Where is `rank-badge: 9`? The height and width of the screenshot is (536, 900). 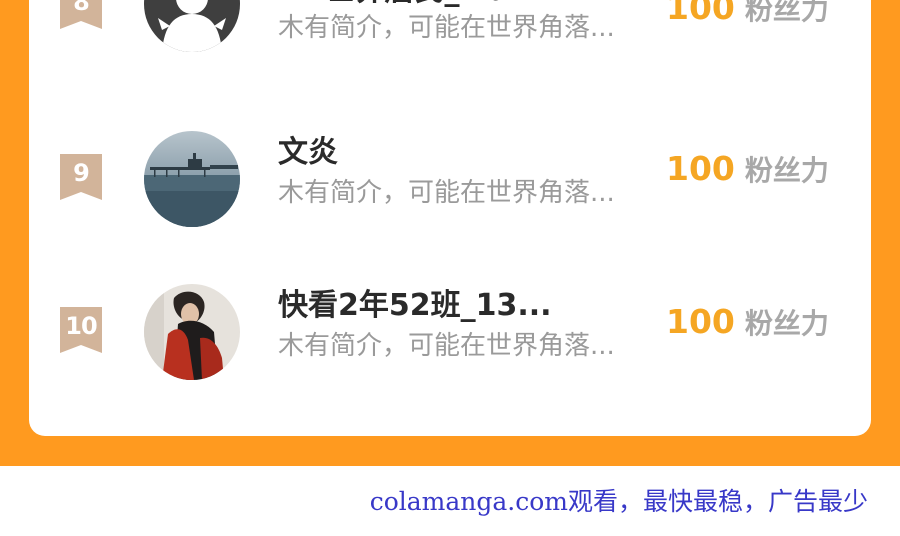 rank-badge: 9 is located at coordinates (81, 177).